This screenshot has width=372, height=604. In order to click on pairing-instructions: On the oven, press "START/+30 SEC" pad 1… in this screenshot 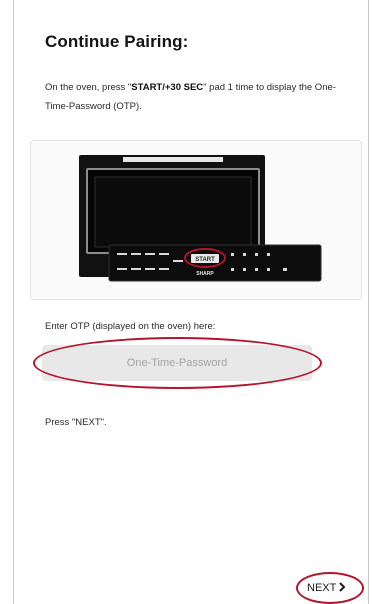, I will do `click(195, 97)`.